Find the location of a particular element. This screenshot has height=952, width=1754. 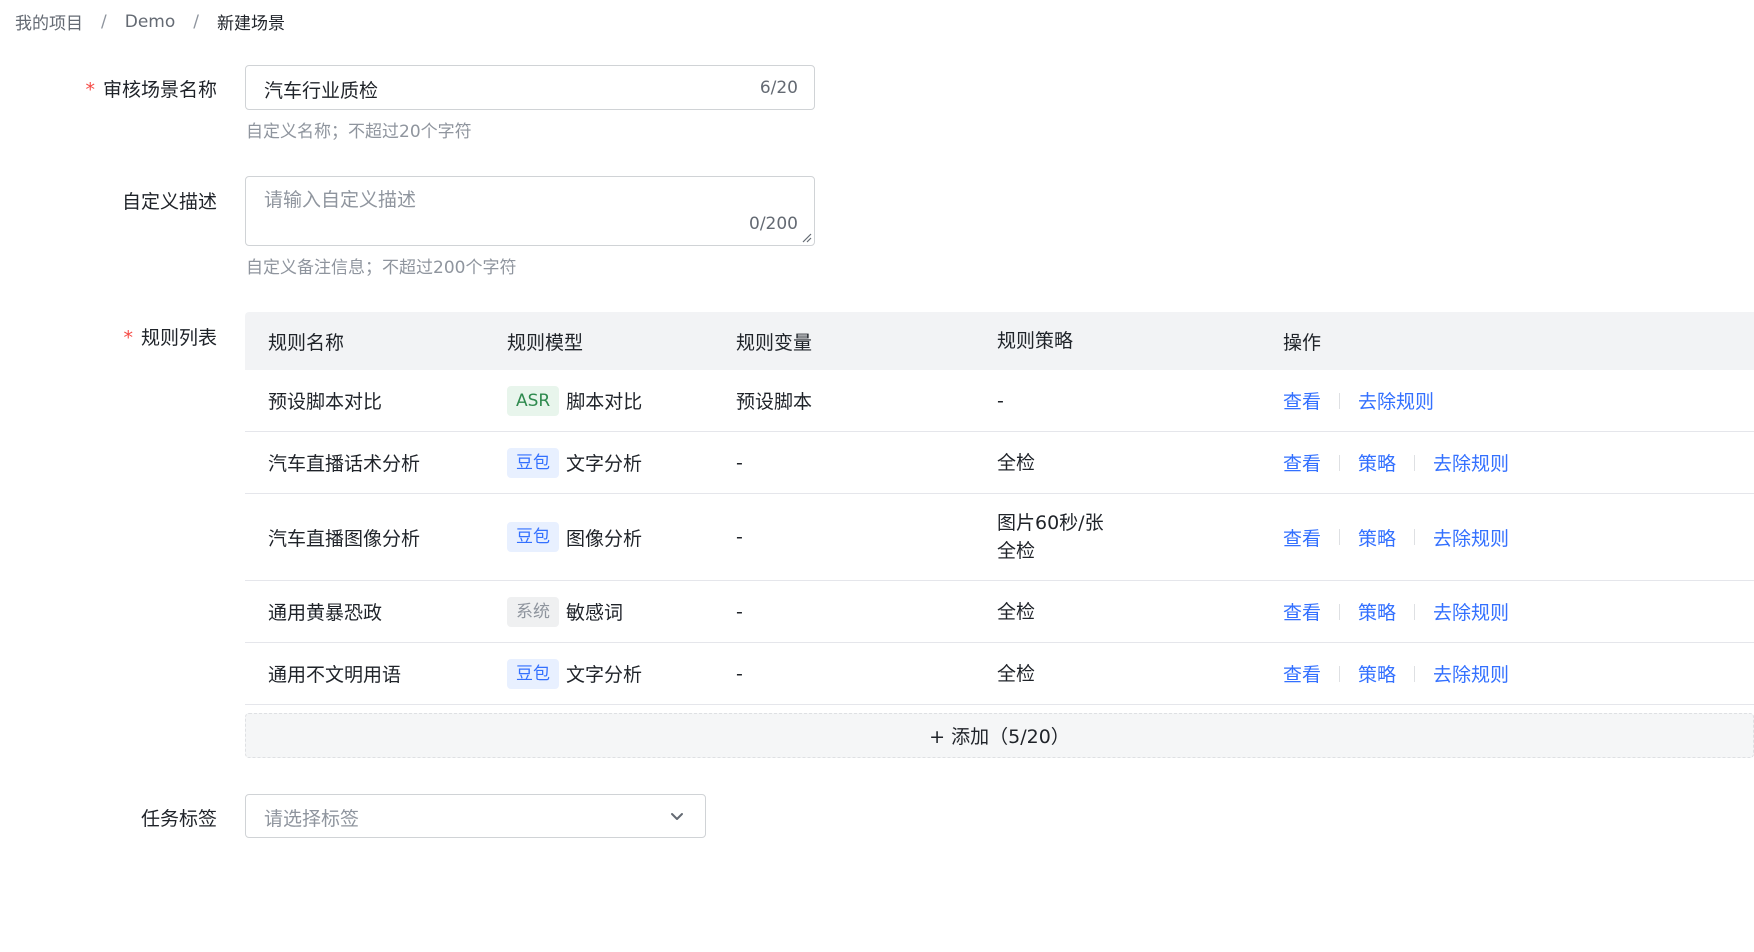

rule-name: 预设脚本对比 is located at coordinates (325, 402).